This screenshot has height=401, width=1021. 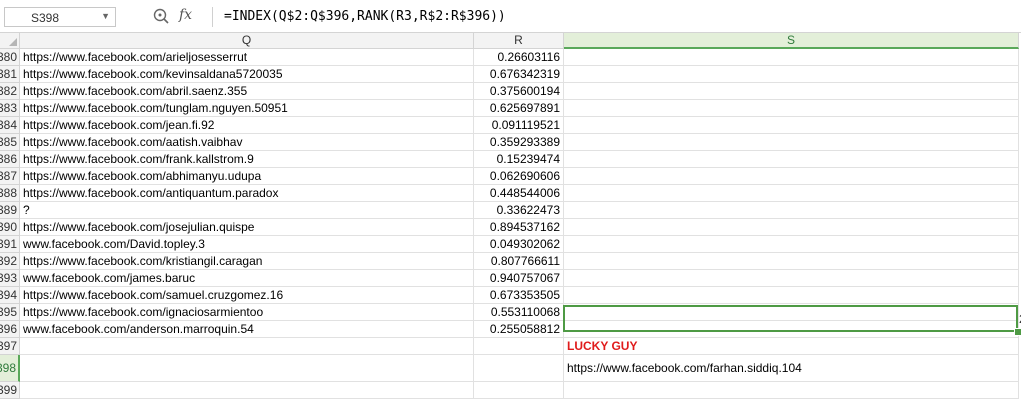 I want to click on column-header-q: Q, so click(x=247, y=41).